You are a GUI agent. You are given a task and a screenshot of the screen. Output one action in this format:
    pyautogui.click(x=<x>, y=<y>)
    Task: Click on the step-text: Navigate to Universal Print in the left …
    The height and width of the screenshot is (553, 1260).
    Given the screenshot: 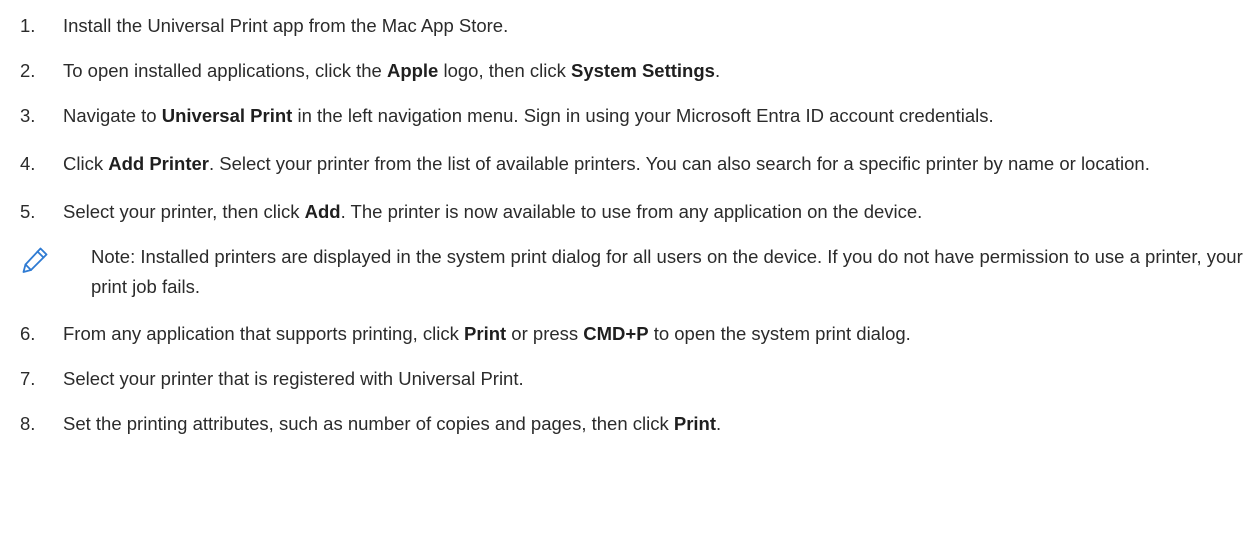 What is the action you would take?
    pyautogui.click(x=528, y=115)
    